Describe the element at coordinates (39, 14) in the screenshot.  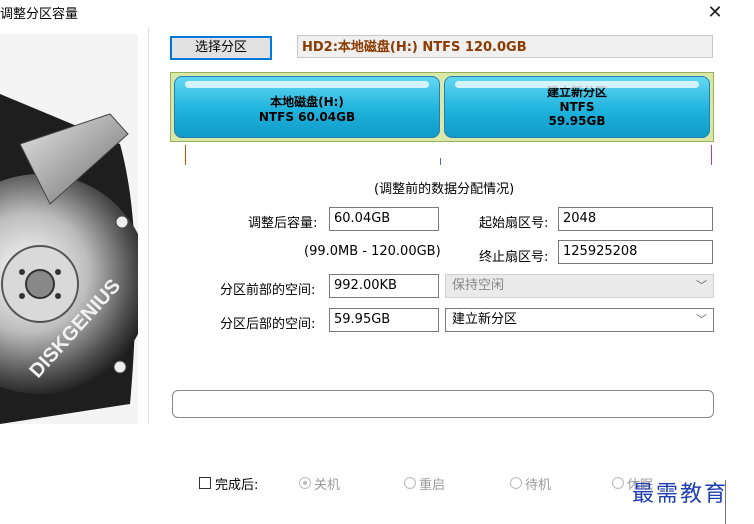
I see `window-title: 调整分区容量` at that location.